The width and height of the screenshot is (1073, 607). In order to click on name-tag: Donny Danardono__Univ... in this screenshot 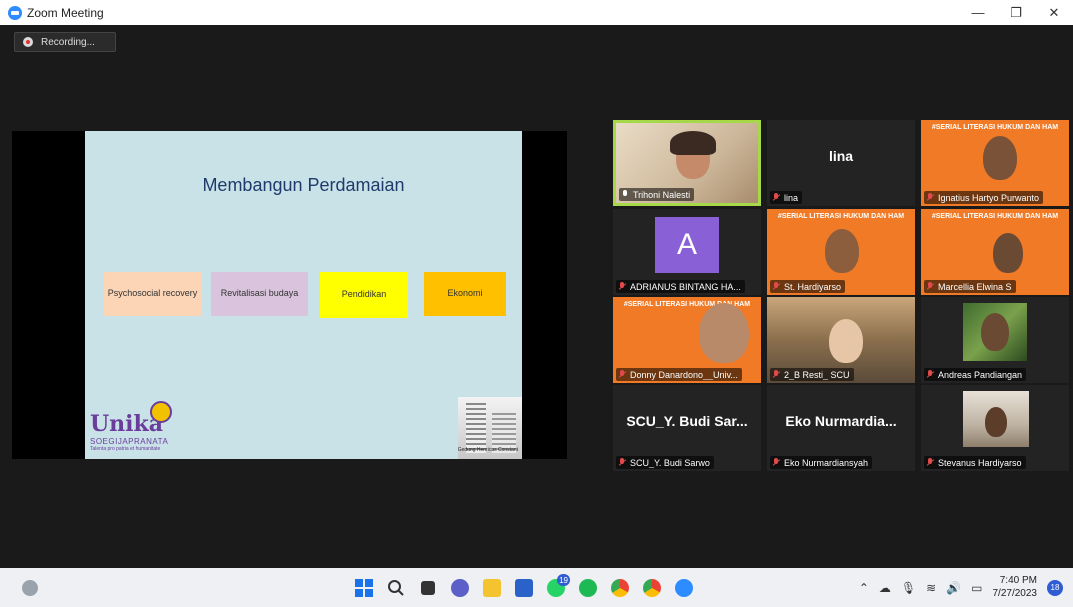, I will do `click(679, 374)`.